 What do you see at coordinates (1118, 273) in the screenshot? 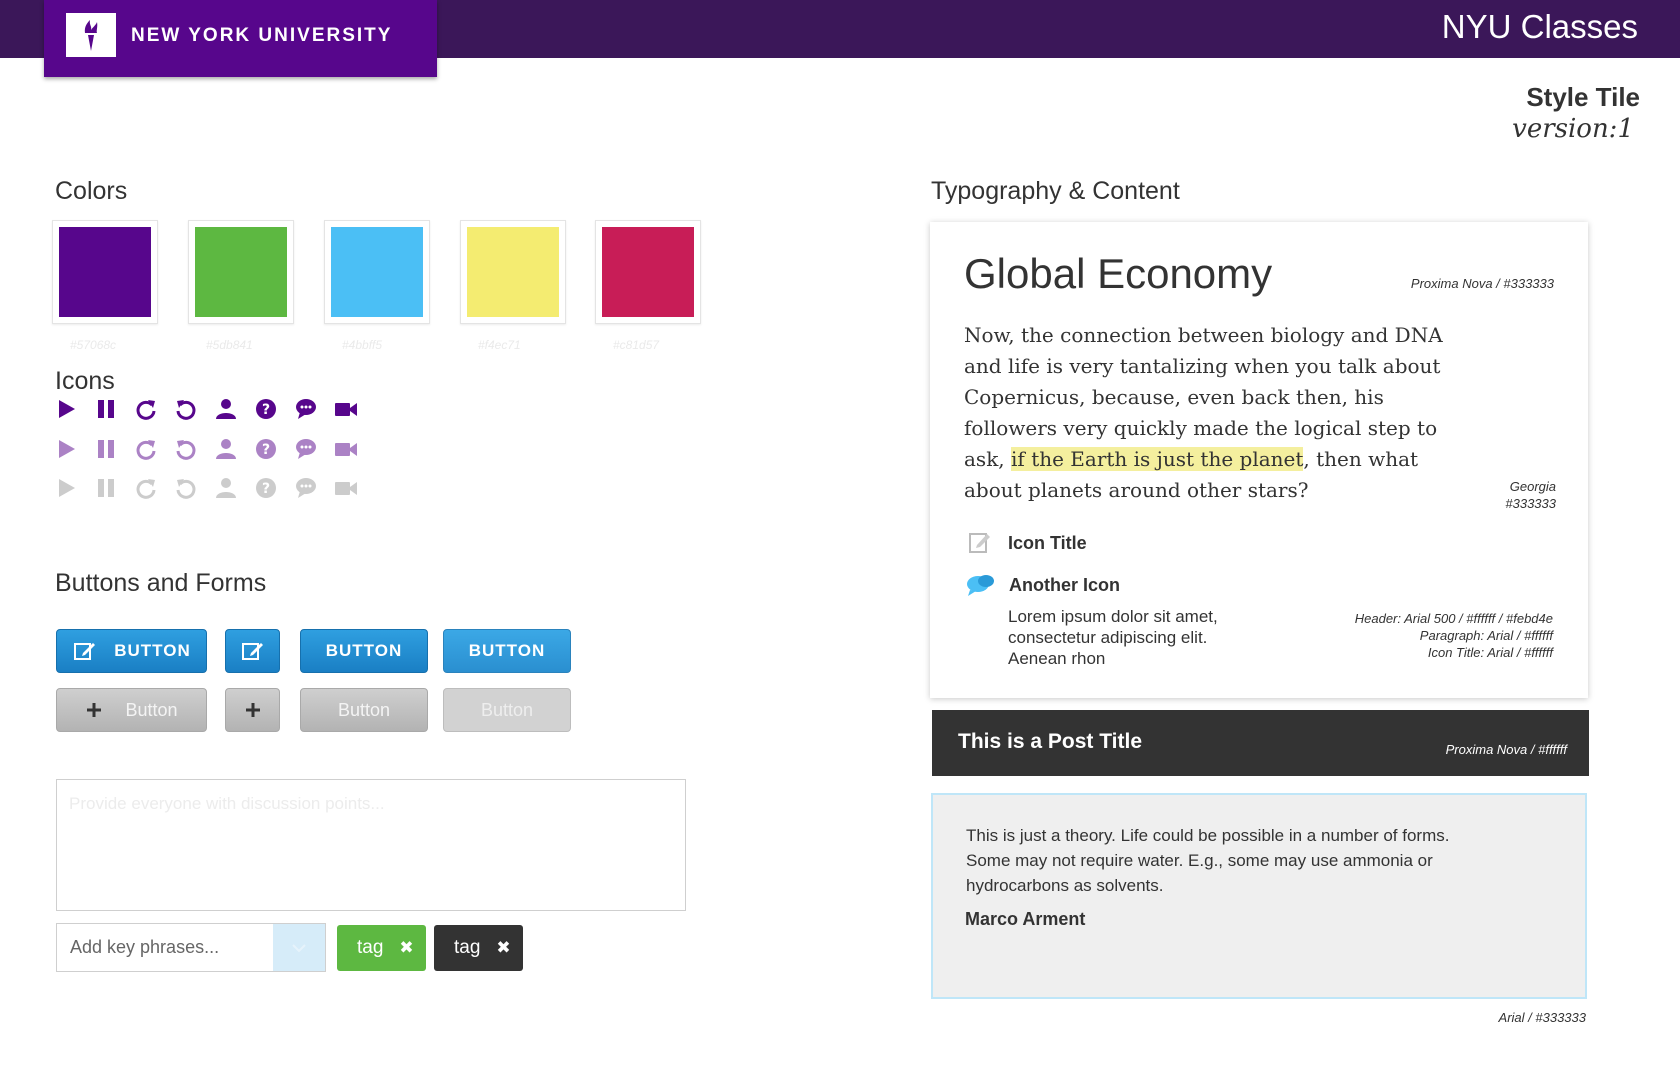
I see `headline: Global Economy` at bounding box center [1118, 273].